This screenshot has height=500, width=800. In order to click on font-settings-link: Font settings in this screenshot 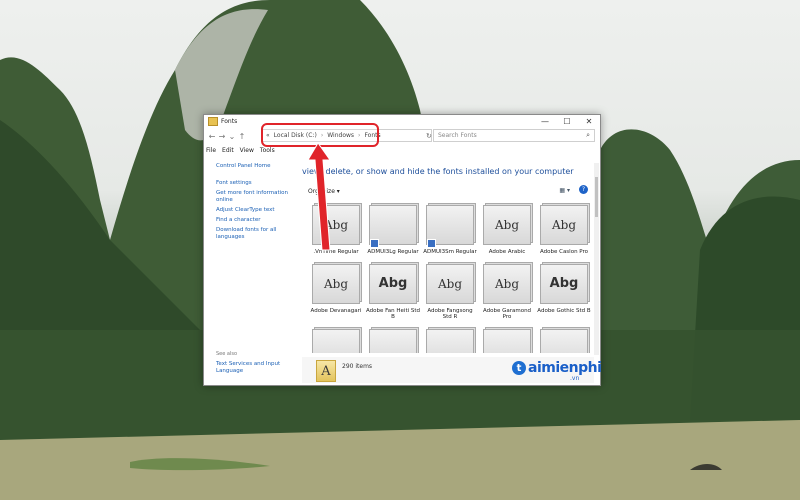, I will do `click(256, 183)`.